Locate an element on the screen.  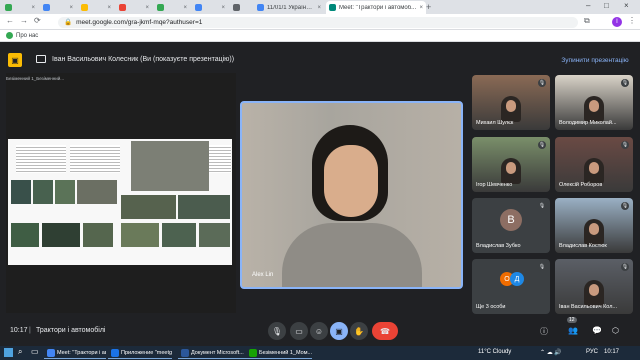
bookmark-item: Про нас is located at coordinates (27, 36).